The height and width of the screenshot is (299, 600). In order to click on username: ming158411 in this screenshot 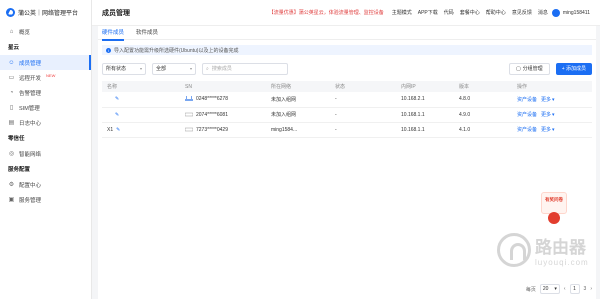, I will do `click(576, 13)`.